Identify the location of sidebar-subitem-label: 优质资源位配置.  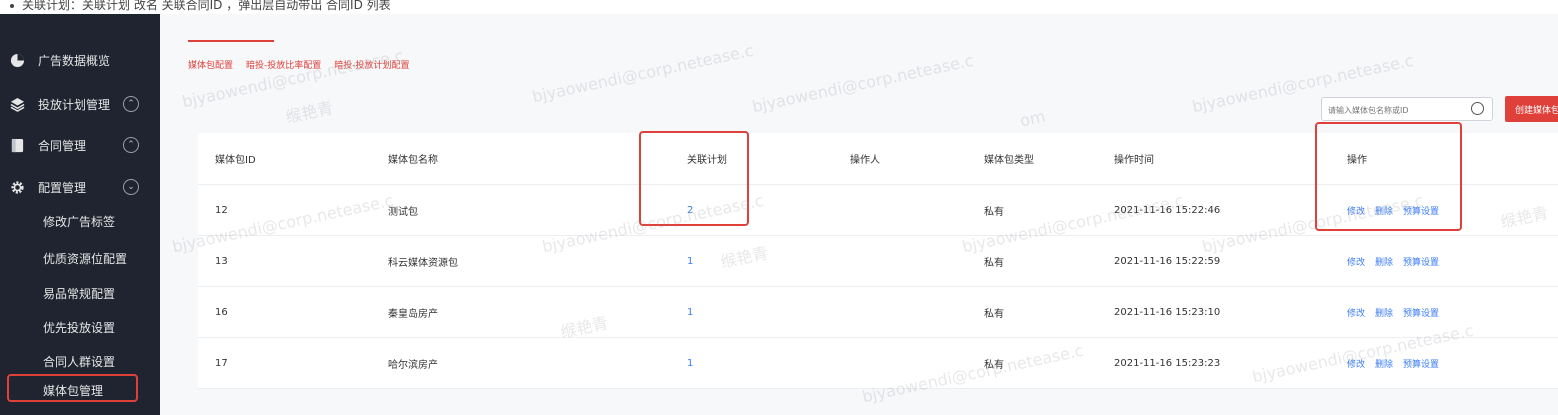
(85, 258).